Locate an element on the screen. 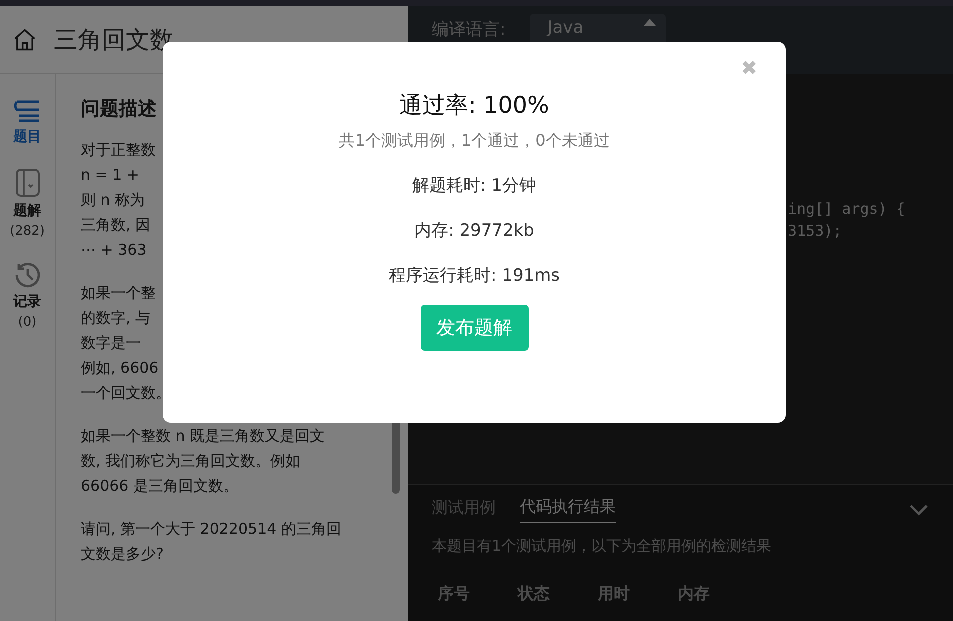  code-line: 3153); is located at coordinates (815, 231).